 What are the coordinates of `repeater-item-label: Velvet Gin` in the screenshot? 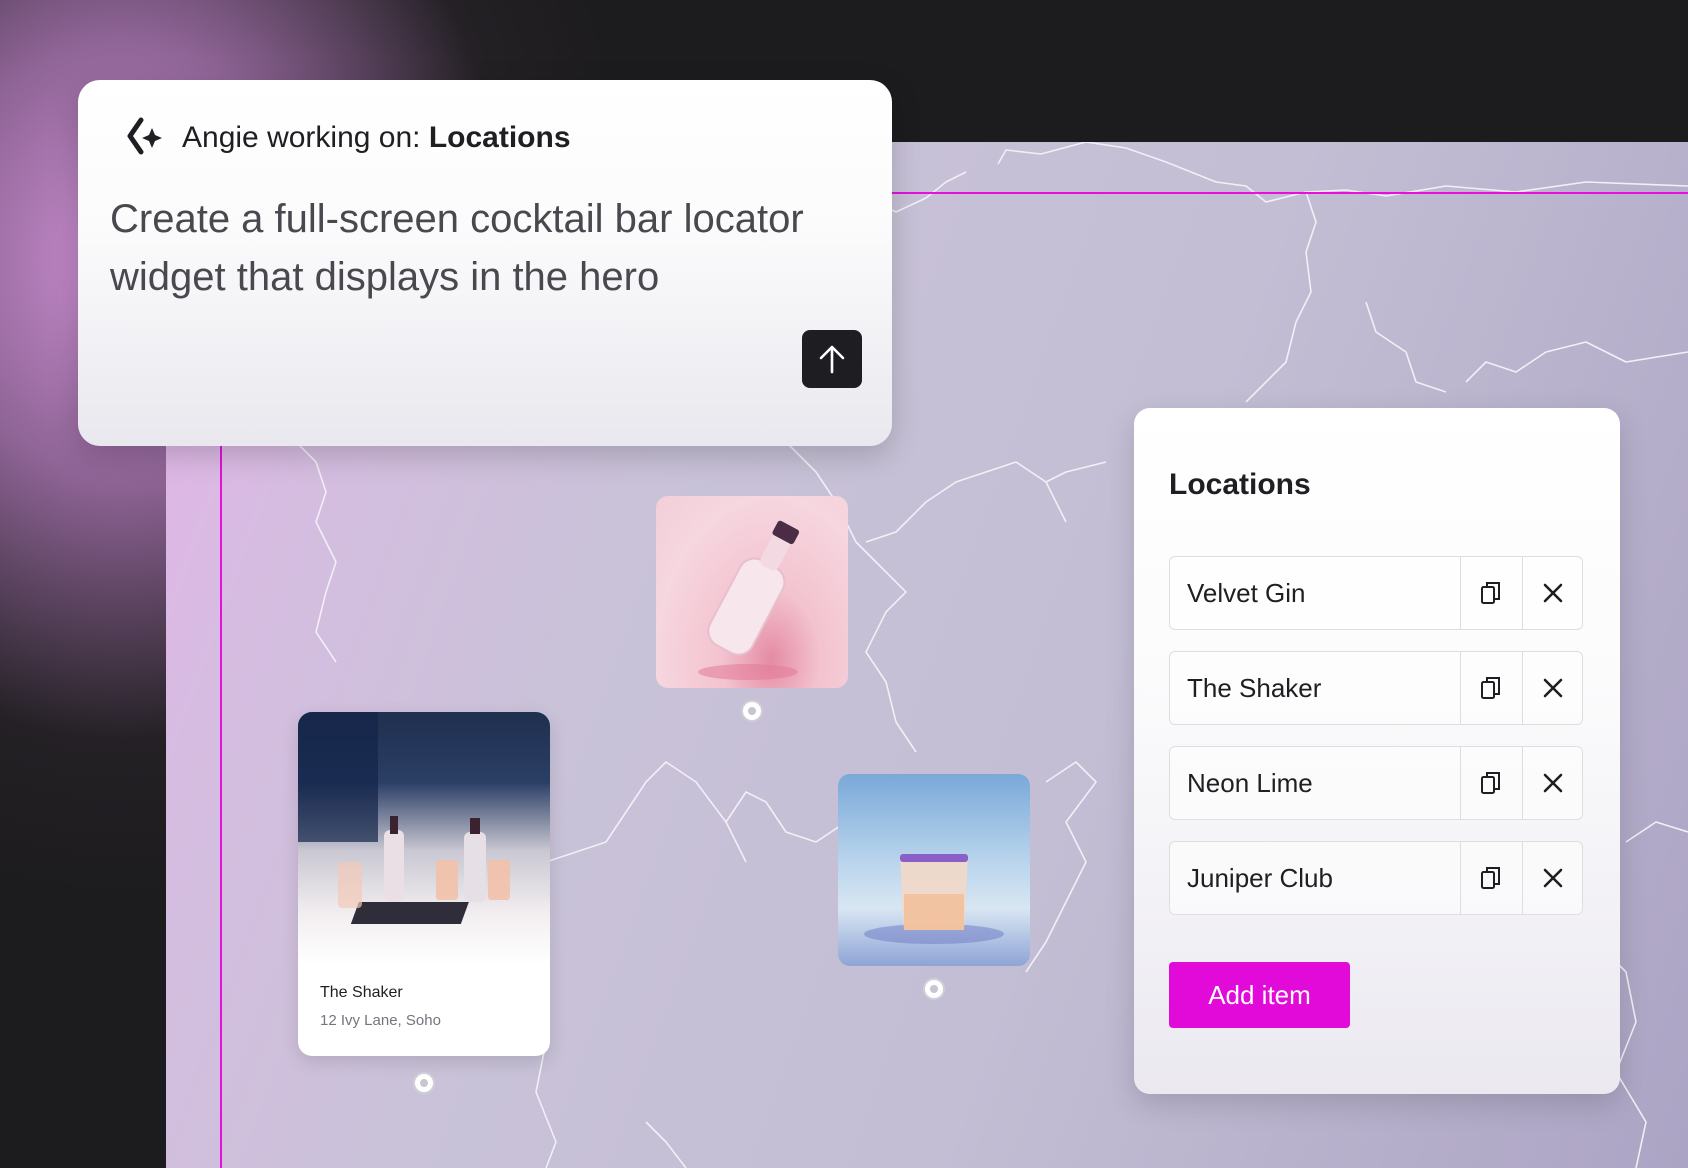 It's located at (1246, 593).